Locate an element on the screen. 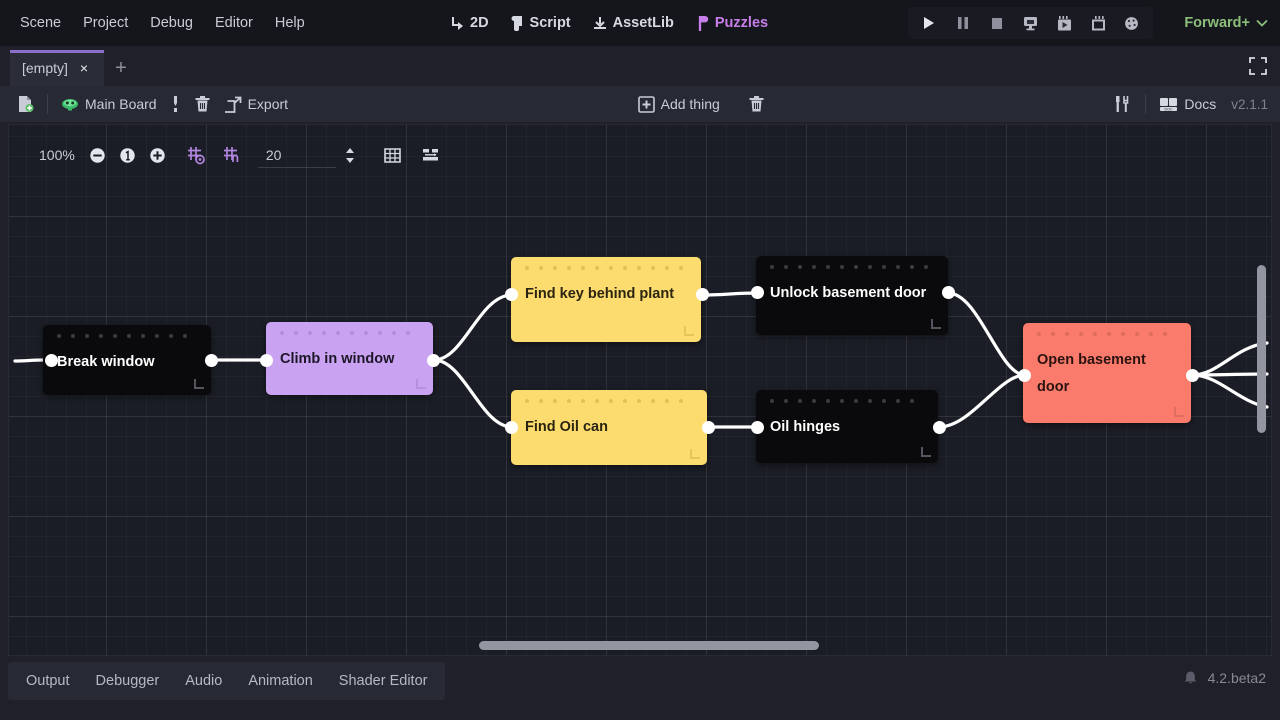 The height and width of the screenshot is (720, 1280). docs-button: DOC Docs is located at coordinates (1187, 104).